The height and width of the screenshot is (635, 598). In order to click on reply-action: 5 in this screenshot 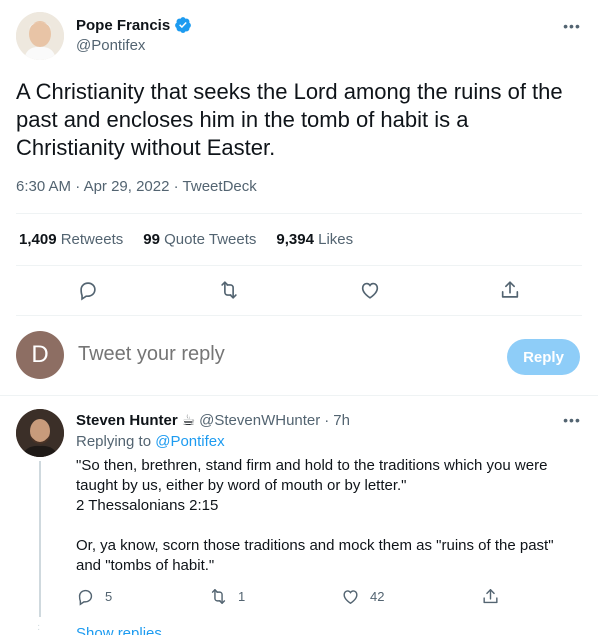, I will do `click(94, 596)`.